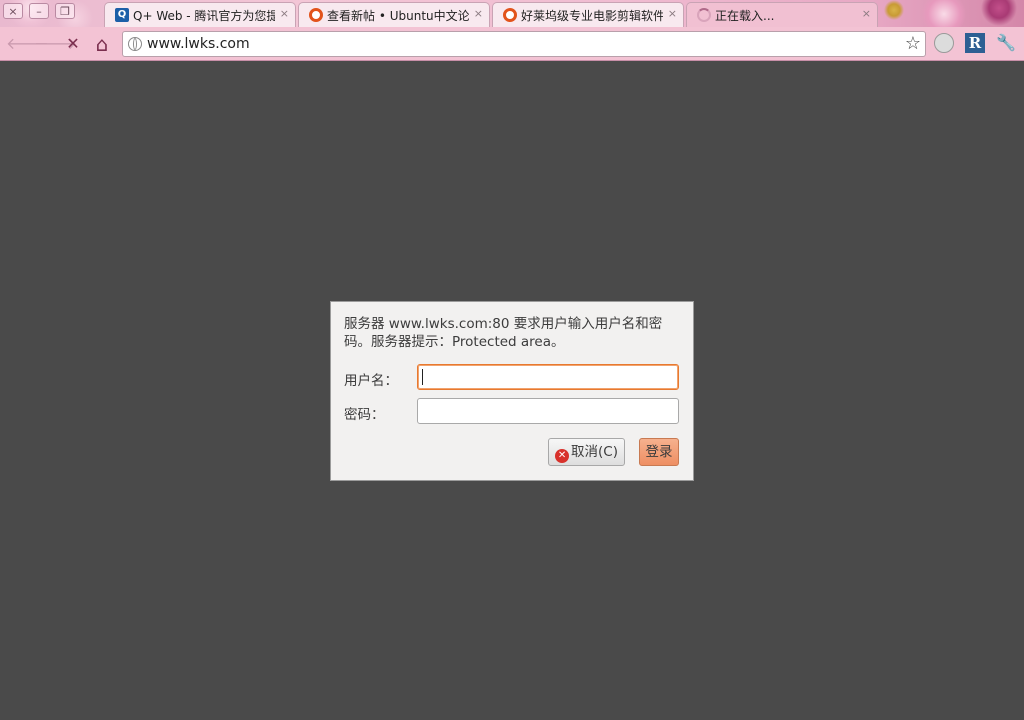  What do you see at coordinates (594, 452) in the screenshot?
I see `cancel-label: 取消(C)` at bounding box center [594, 452].